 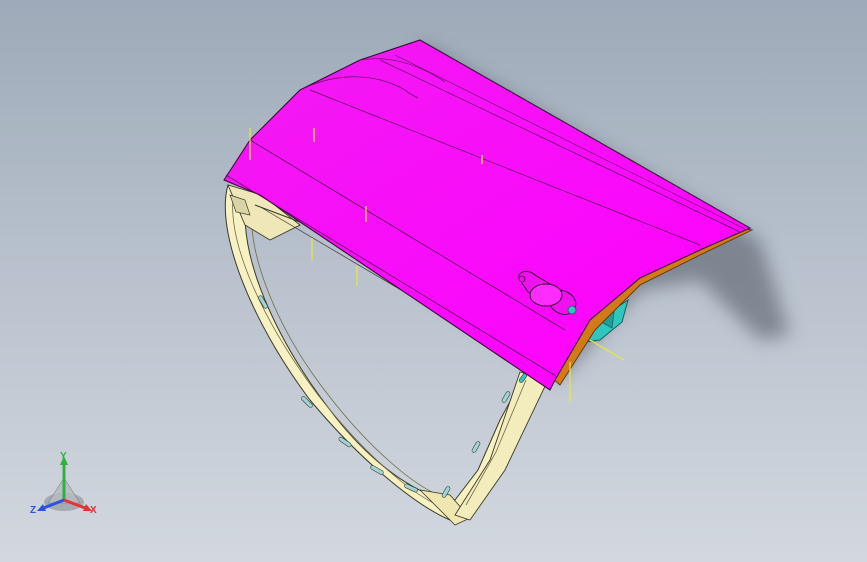 I want to click on coordinate-triad, so click(x=64, y=483).